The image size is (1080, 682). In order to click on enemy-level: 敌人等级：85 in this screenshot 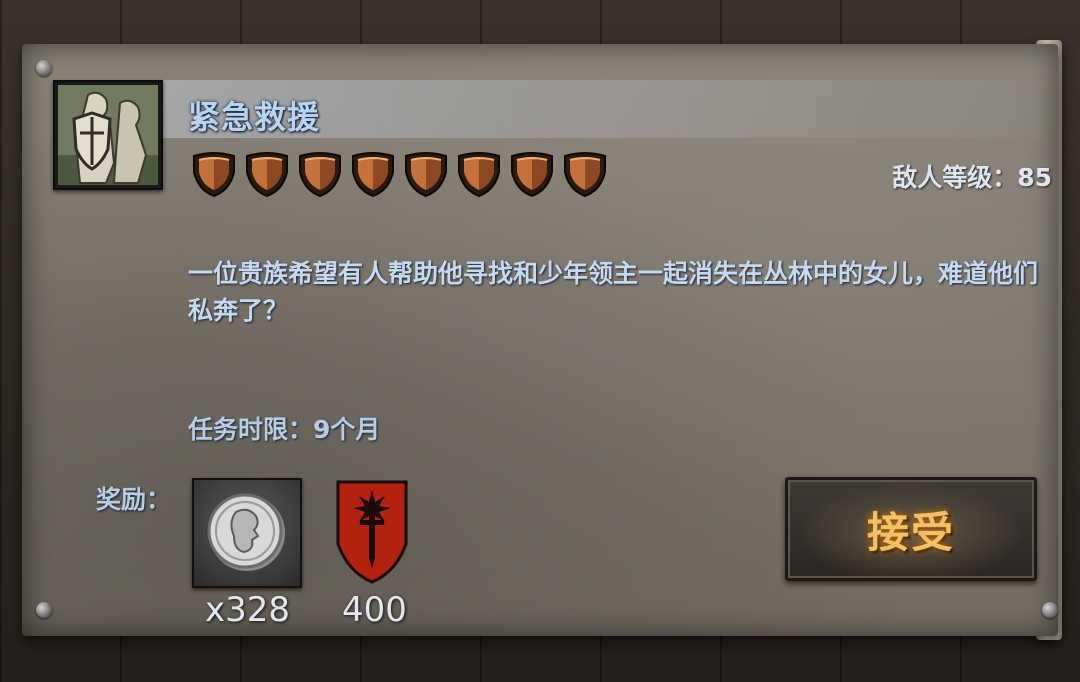, I will do `click(972, 177)`.